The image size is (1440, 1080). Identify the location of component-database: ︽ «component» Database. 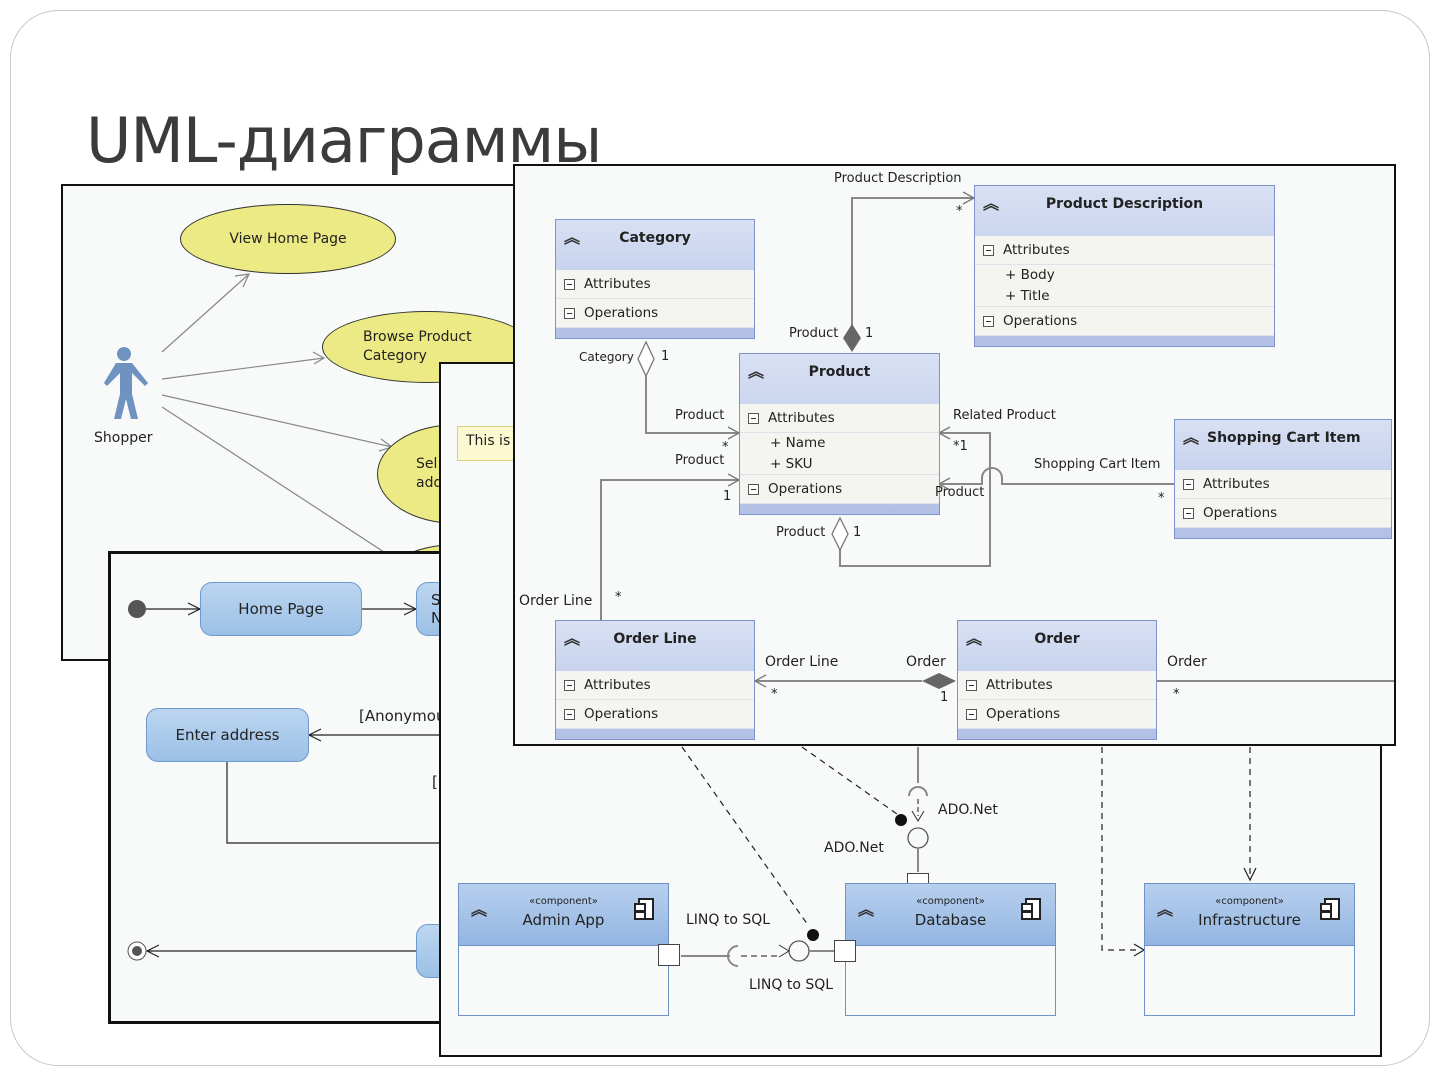
(950, 949).